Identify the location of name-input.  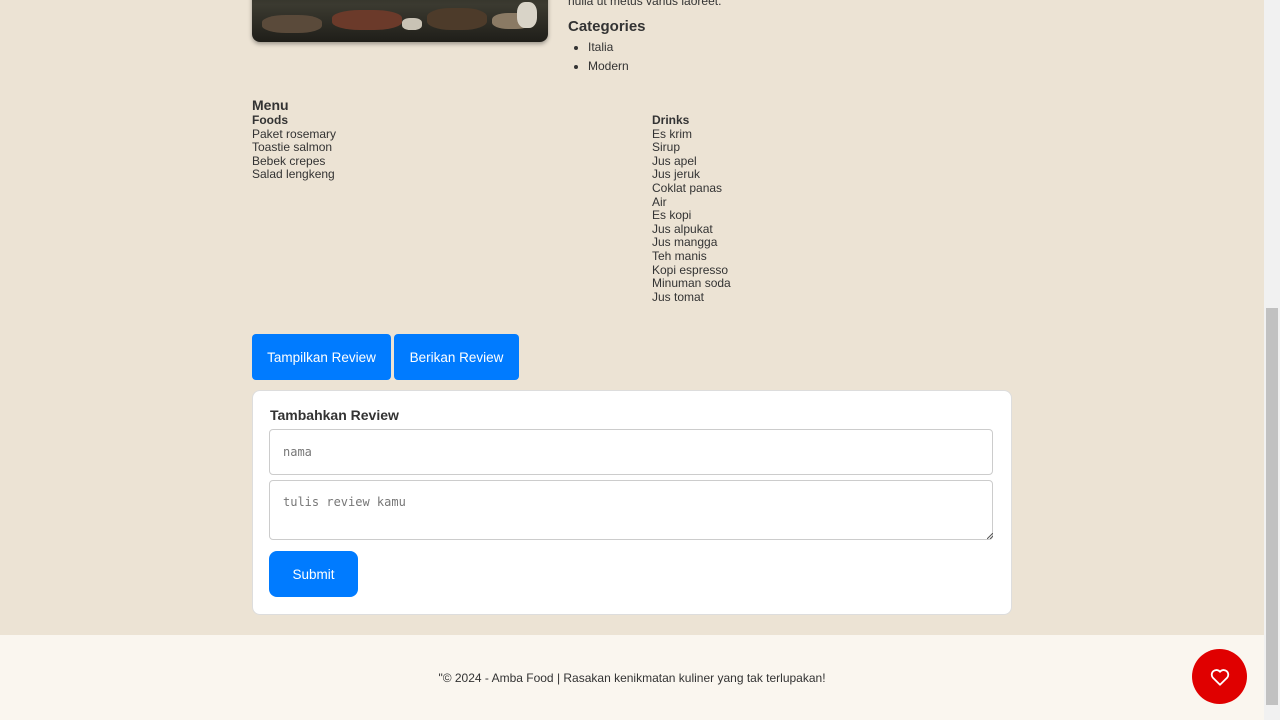
(631, 452).